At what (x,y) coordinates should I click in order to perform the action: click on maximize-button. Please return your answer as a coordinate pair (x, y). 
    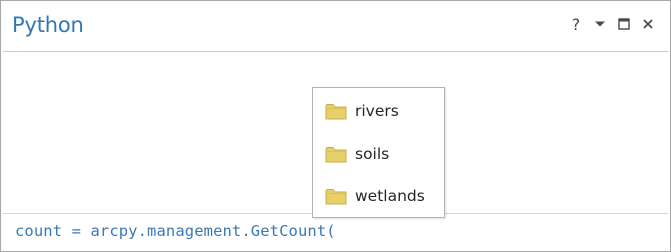
    Looking at the image, I should click on (624, 24).